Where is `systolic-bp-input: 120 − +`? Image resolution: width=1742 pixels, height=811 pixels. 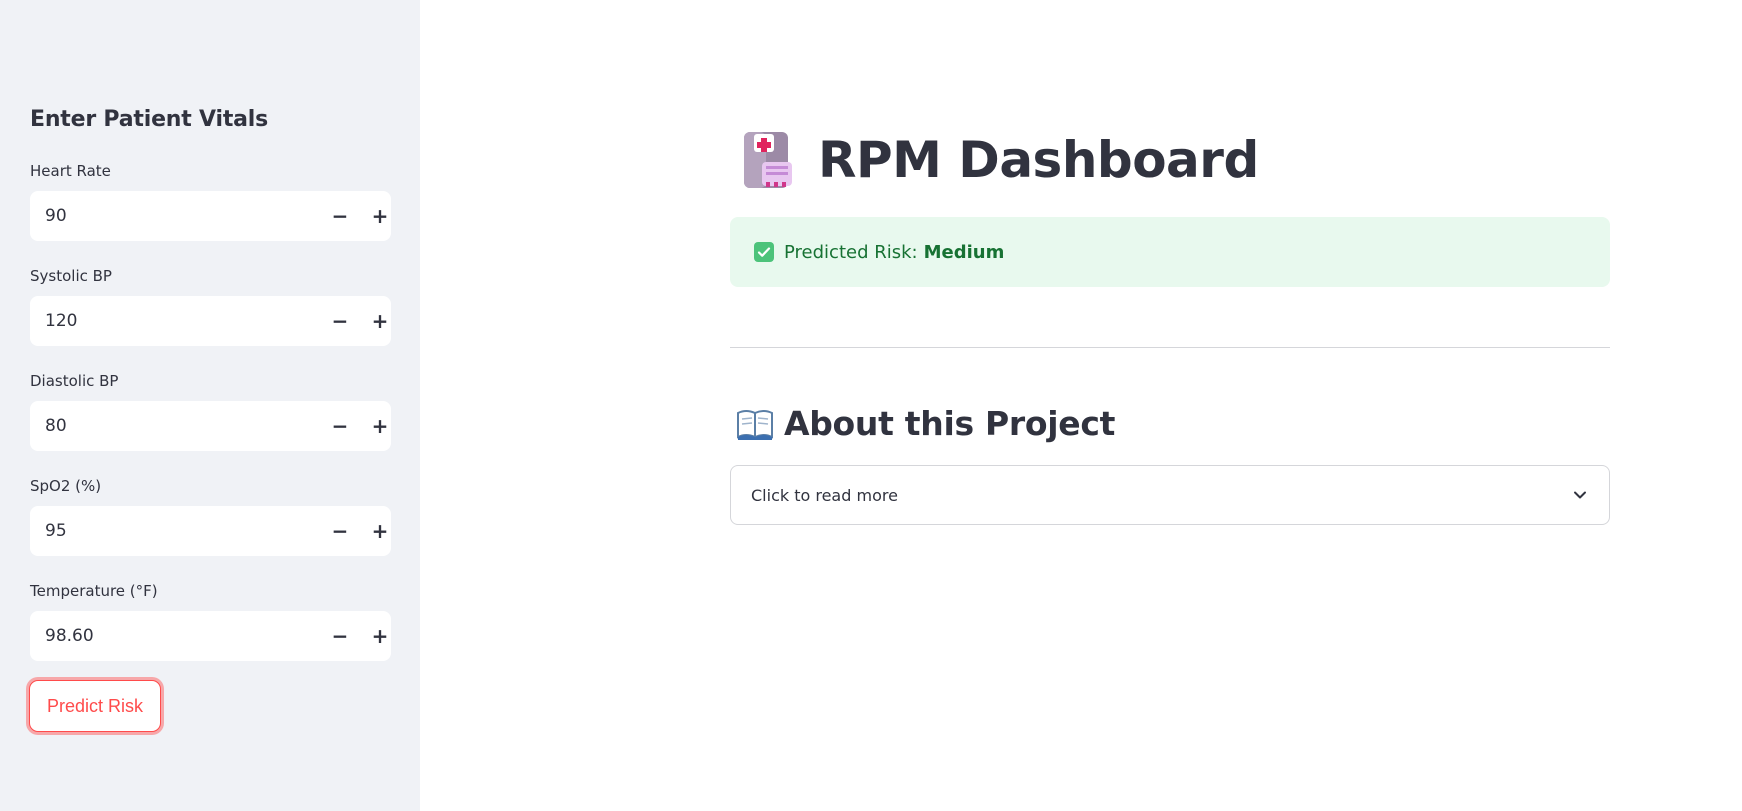 systolic-bp-input: 120 − + is located at coordinates (210, 321).